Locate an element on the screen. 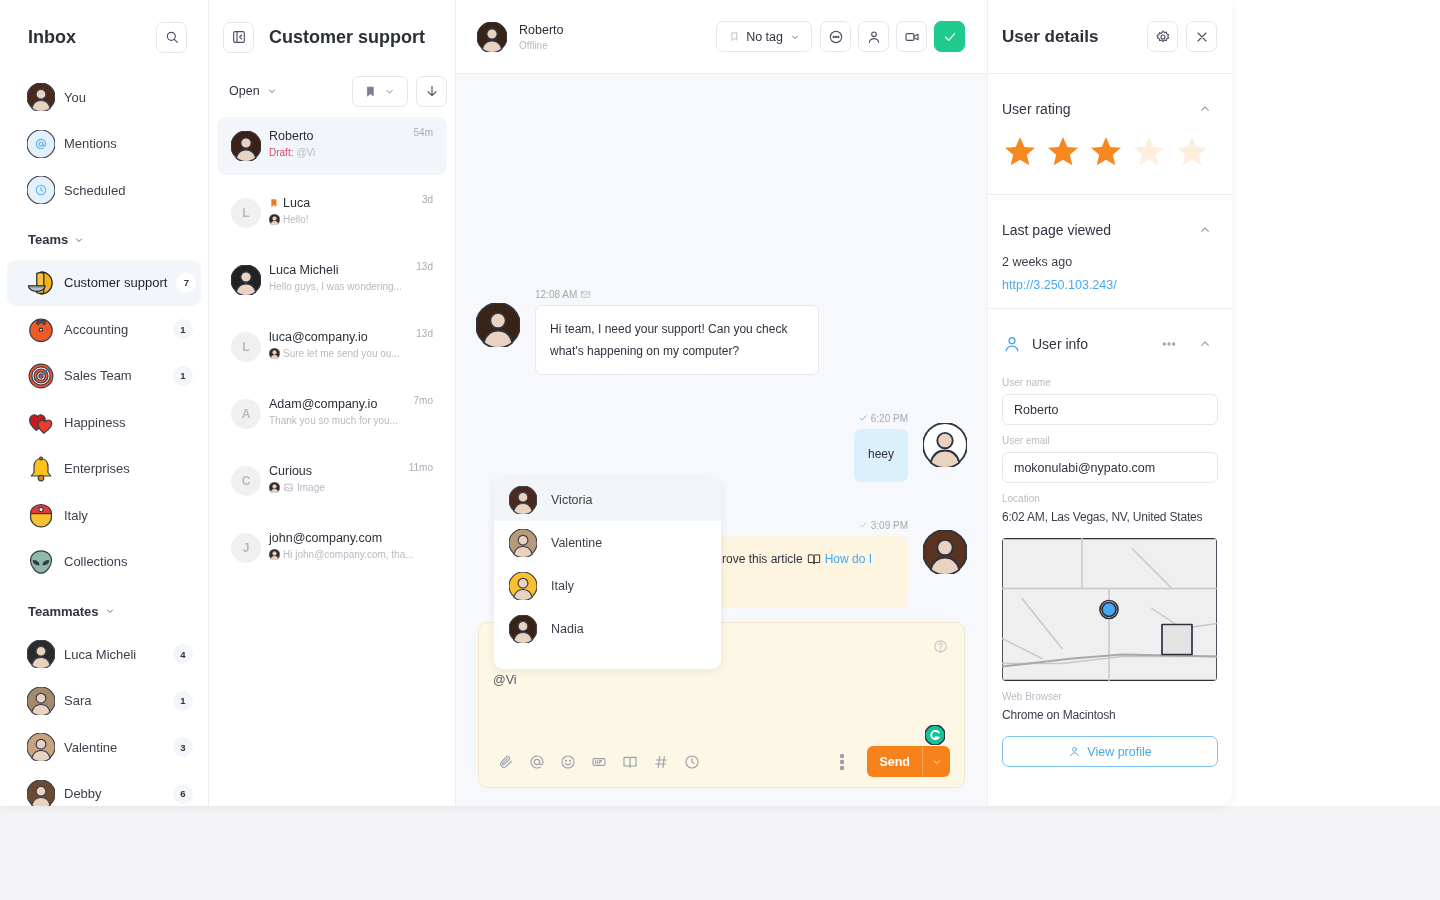 This screenshot has height=900, width=1440. sidebar-item: Mentions is located at coordinates (104, 143).